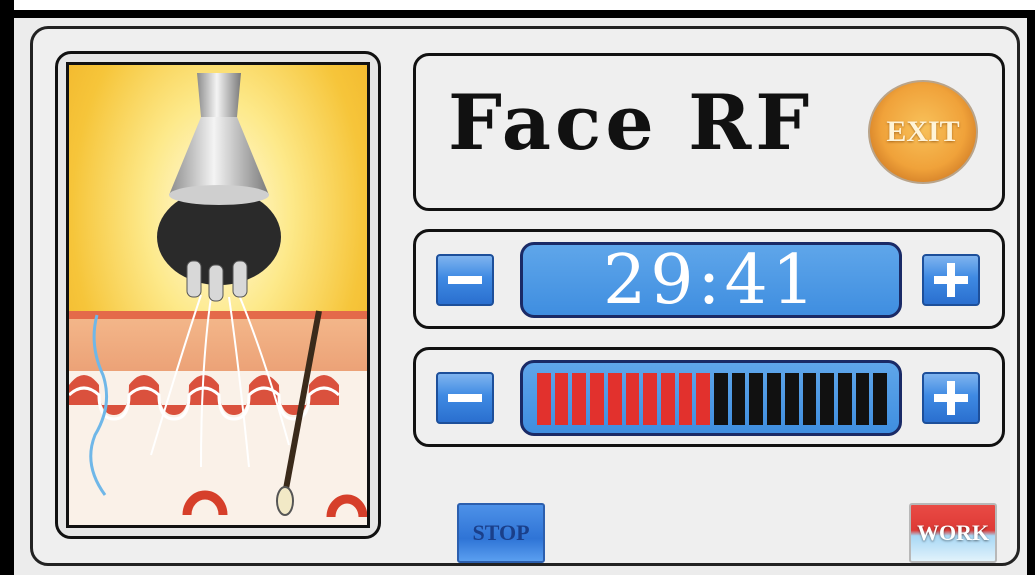  I want to click on exit-button: EXIT, so click(923, 132).